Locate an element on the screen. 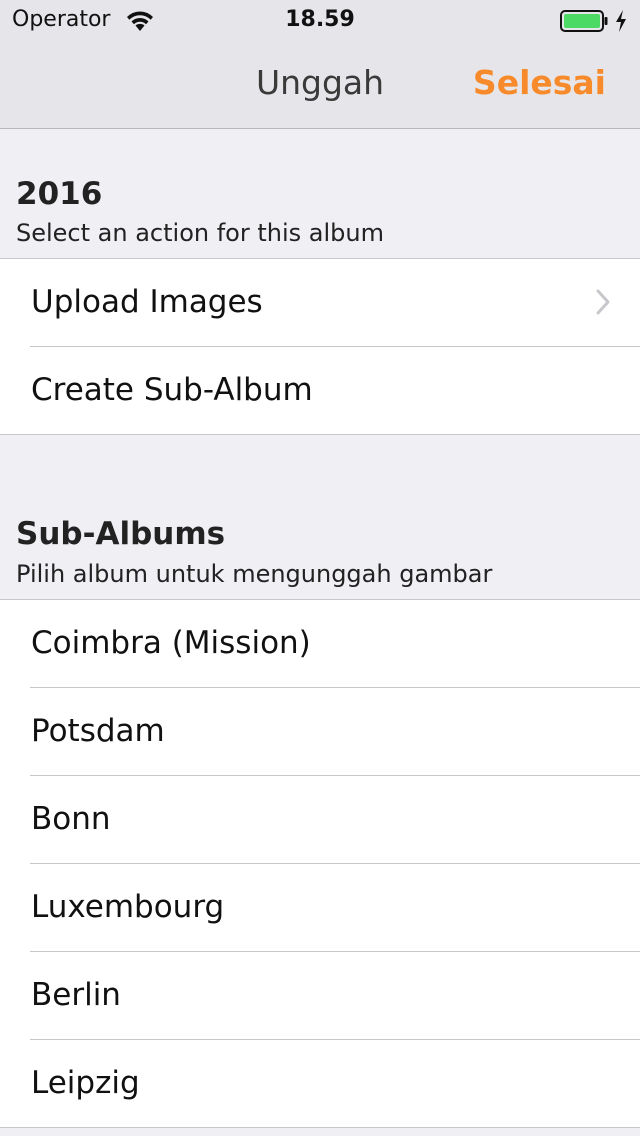  sub-album-label: Luxembourg is located at coordinates (128, 907).